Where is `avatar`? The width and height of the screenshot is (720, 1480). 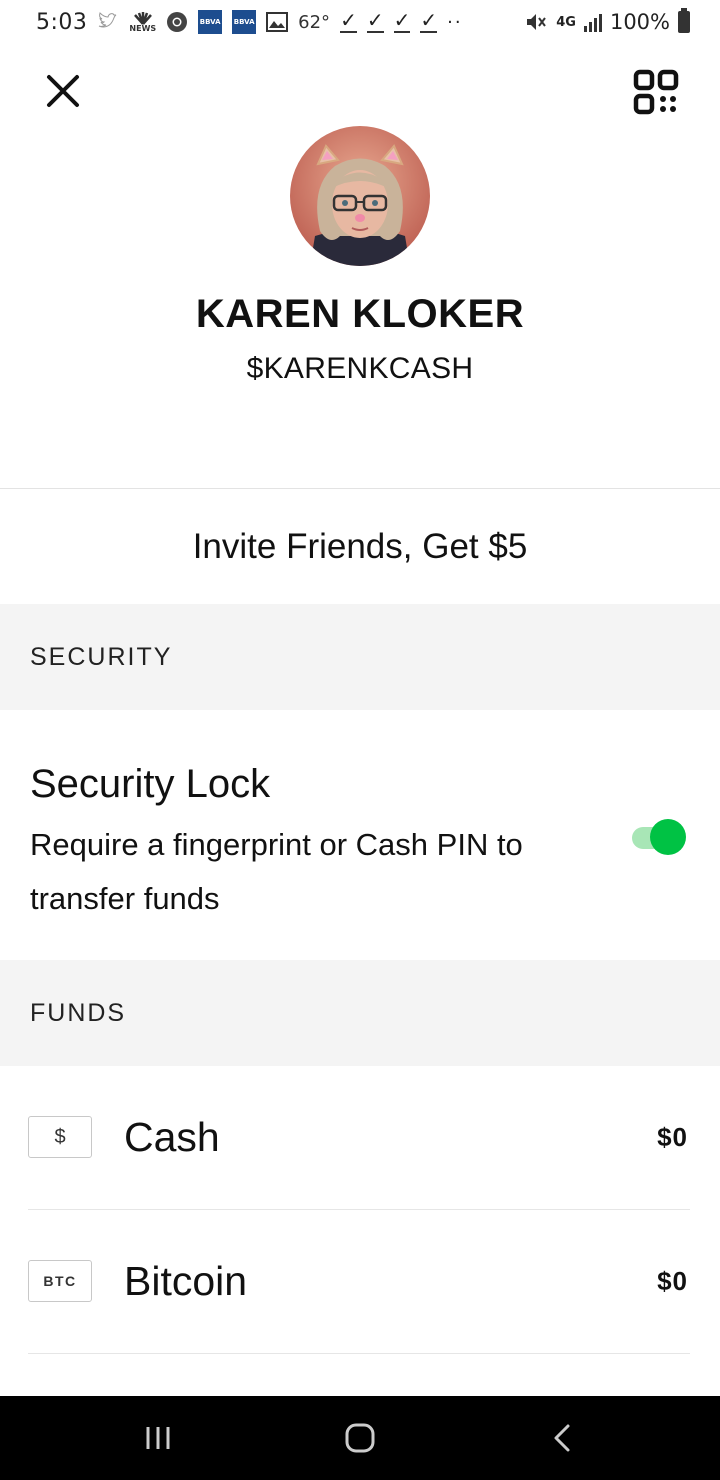 avatar is located at coordinates (360, 196).